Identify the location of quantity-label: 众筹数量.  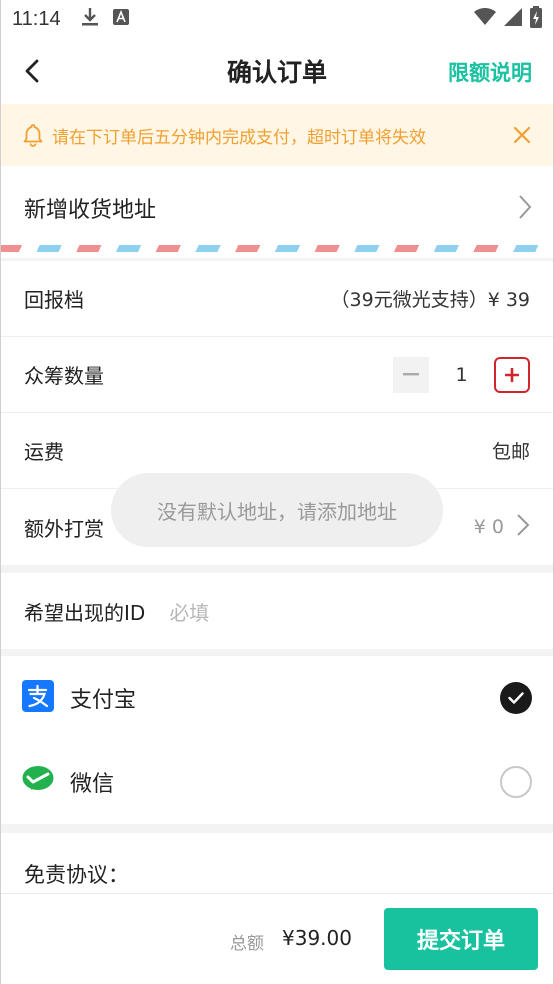
(64, 376).